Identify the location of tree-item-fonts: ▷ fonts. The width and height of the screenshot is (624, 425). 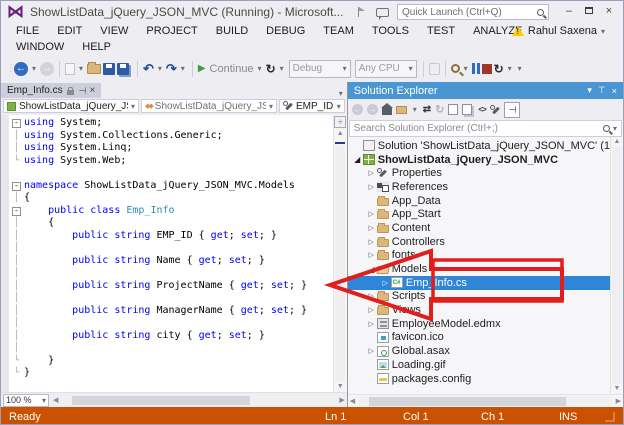
(479, 256).